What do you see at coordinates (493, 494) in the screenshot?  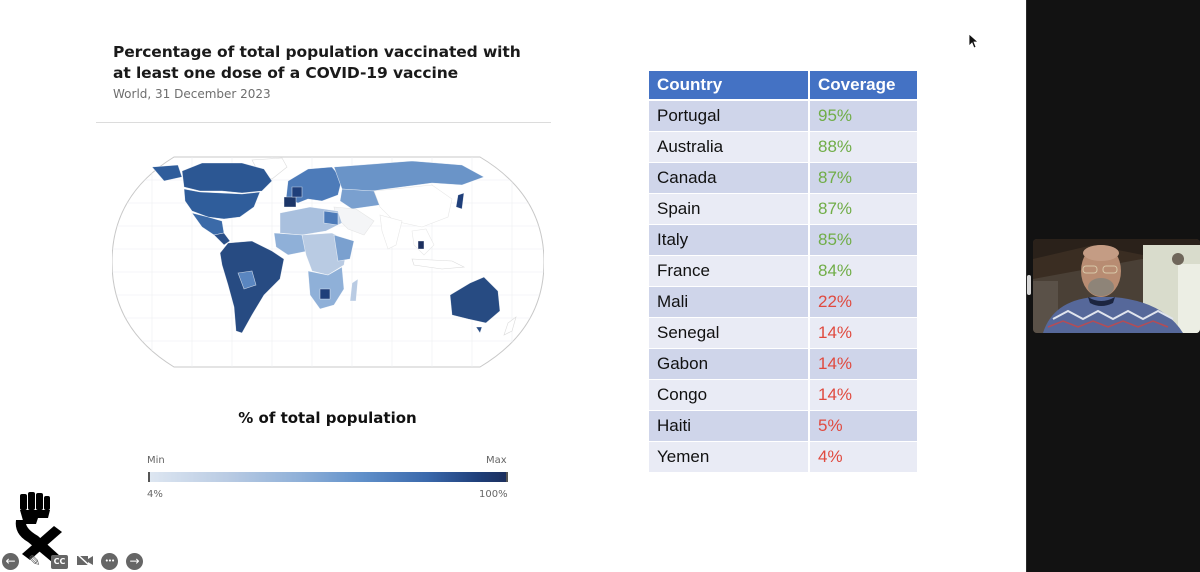 I see `legend-max-value: 100%` at bounding box center [493, 494].